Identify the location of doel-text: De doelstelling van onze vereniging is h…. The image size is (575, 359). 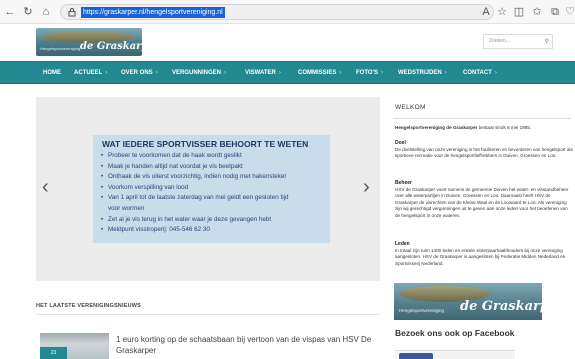
(484, 153).